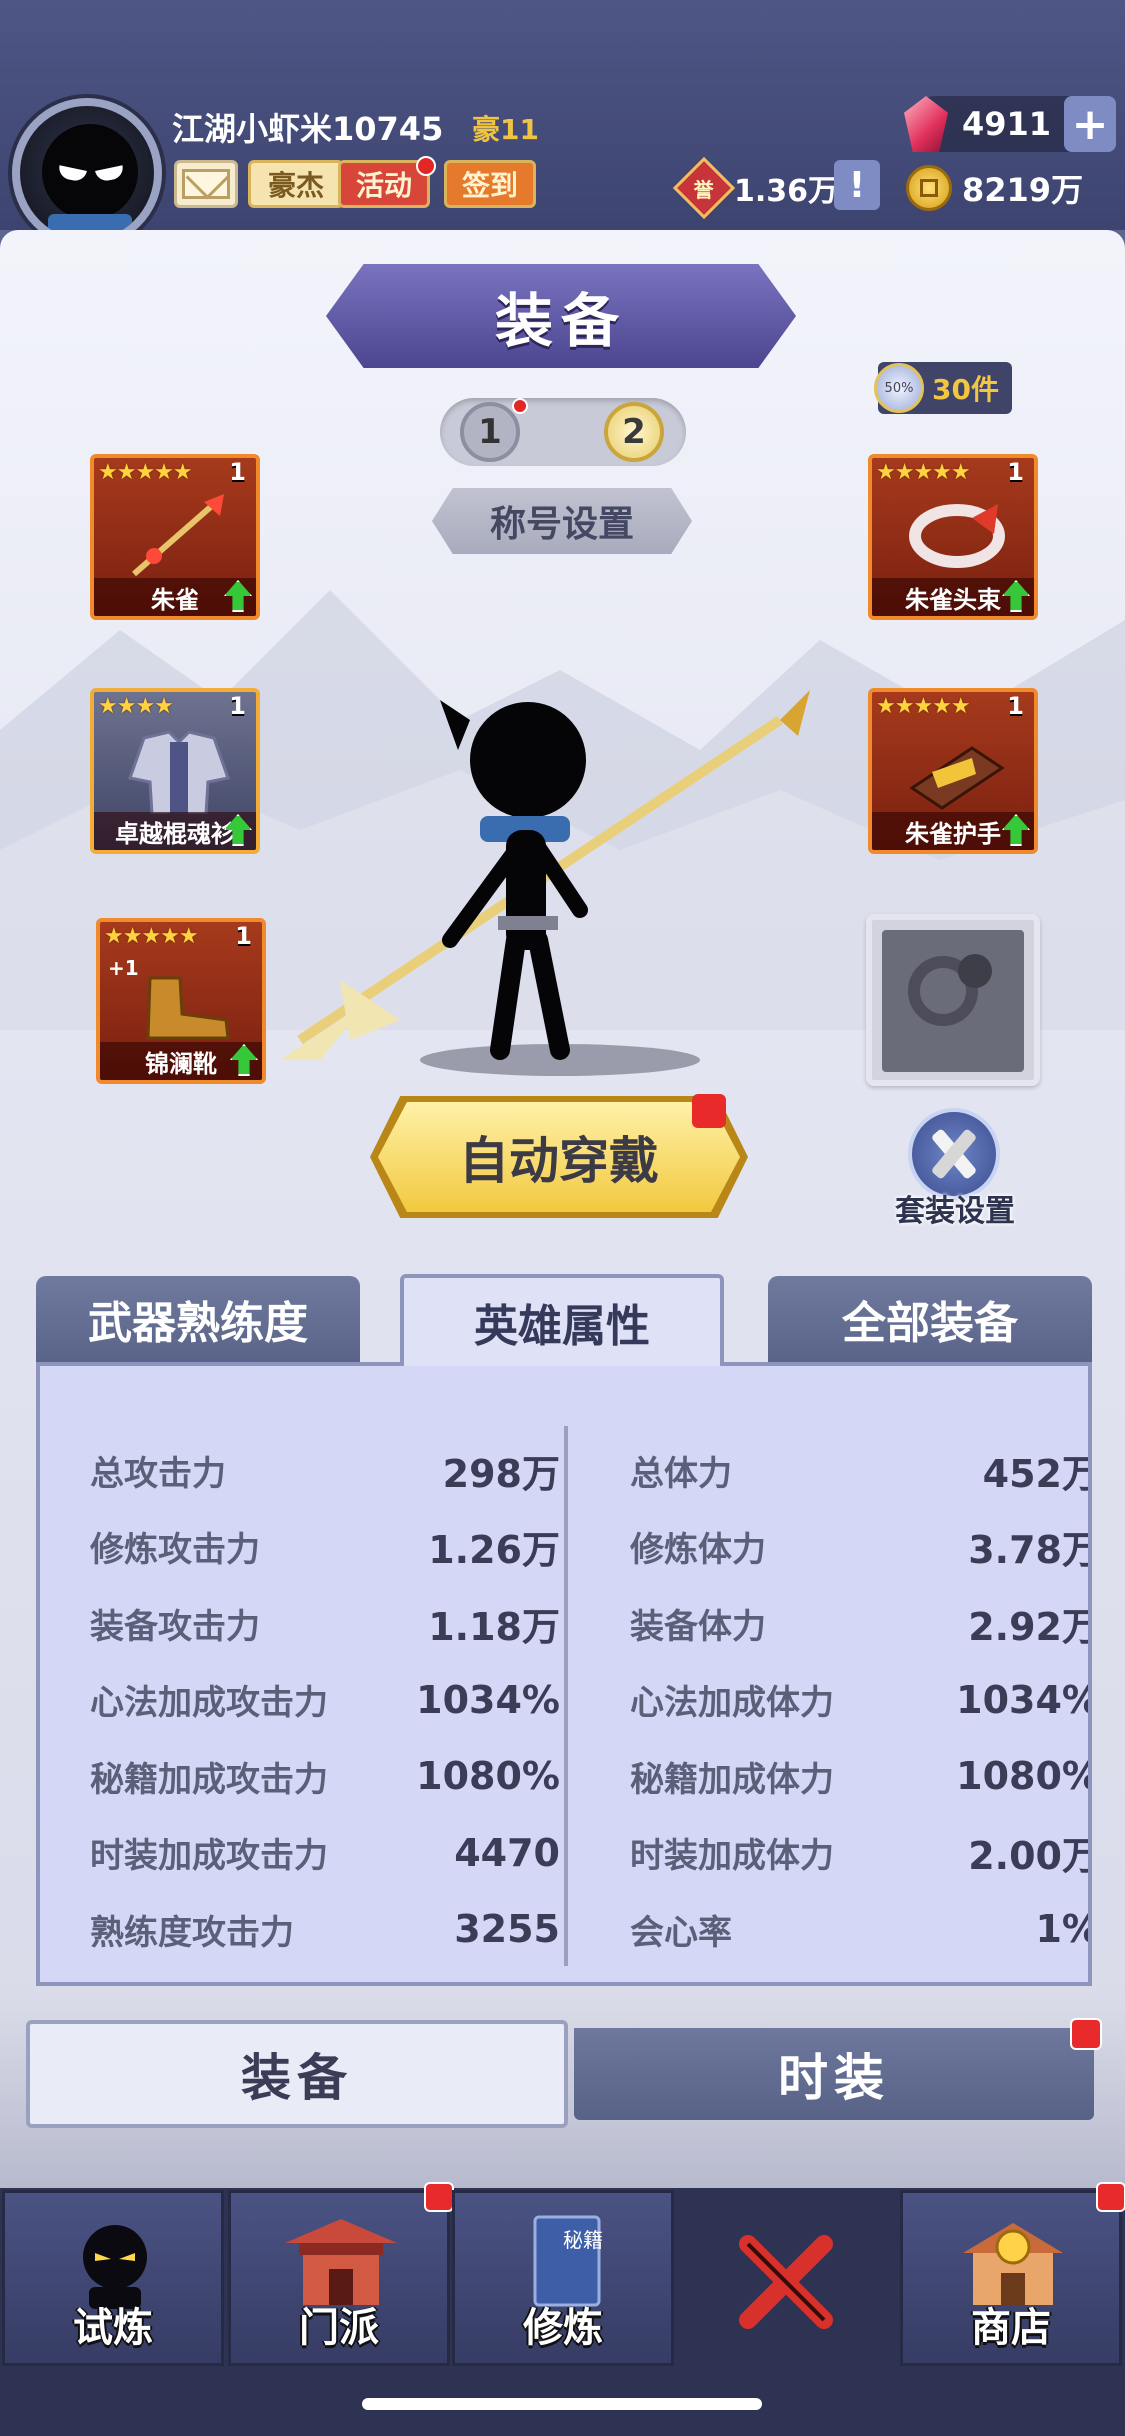 The width and height of the screenshot is (1125, 2436). I want to click on stat-row: 秘籍加成体力 1080%, so click(861, 1776).